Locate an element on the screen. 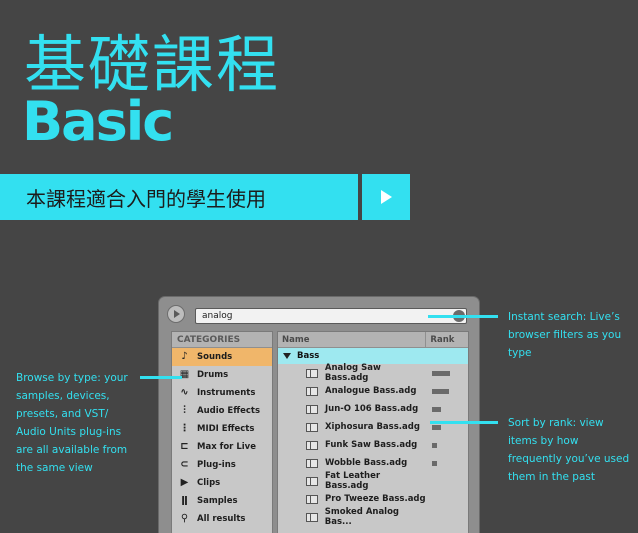 The height and width of the screenshot is (533, 638). file-name: Jun-O 106 Bass.adg is located at coordinates (372, 409).